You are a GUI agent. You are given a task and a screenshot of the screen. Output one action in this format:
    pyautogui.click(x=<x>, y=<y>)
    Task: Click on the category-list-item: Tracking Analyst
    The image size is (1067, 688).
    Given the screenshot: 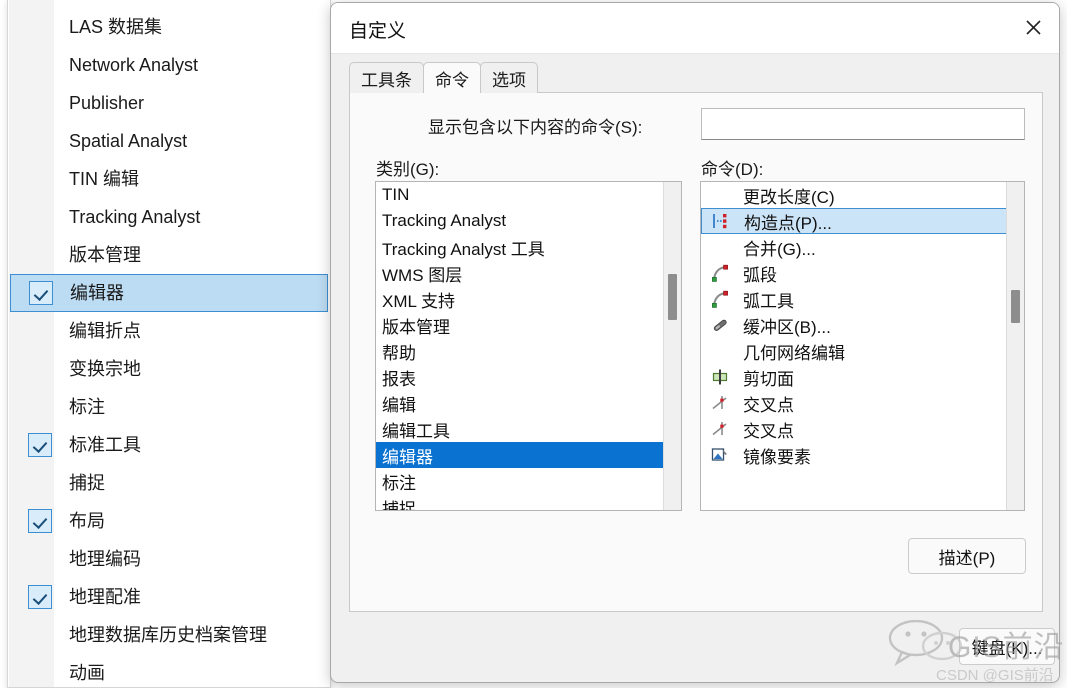 What is the action you would take?
    pyautogui.click(x=520, y=221)
    